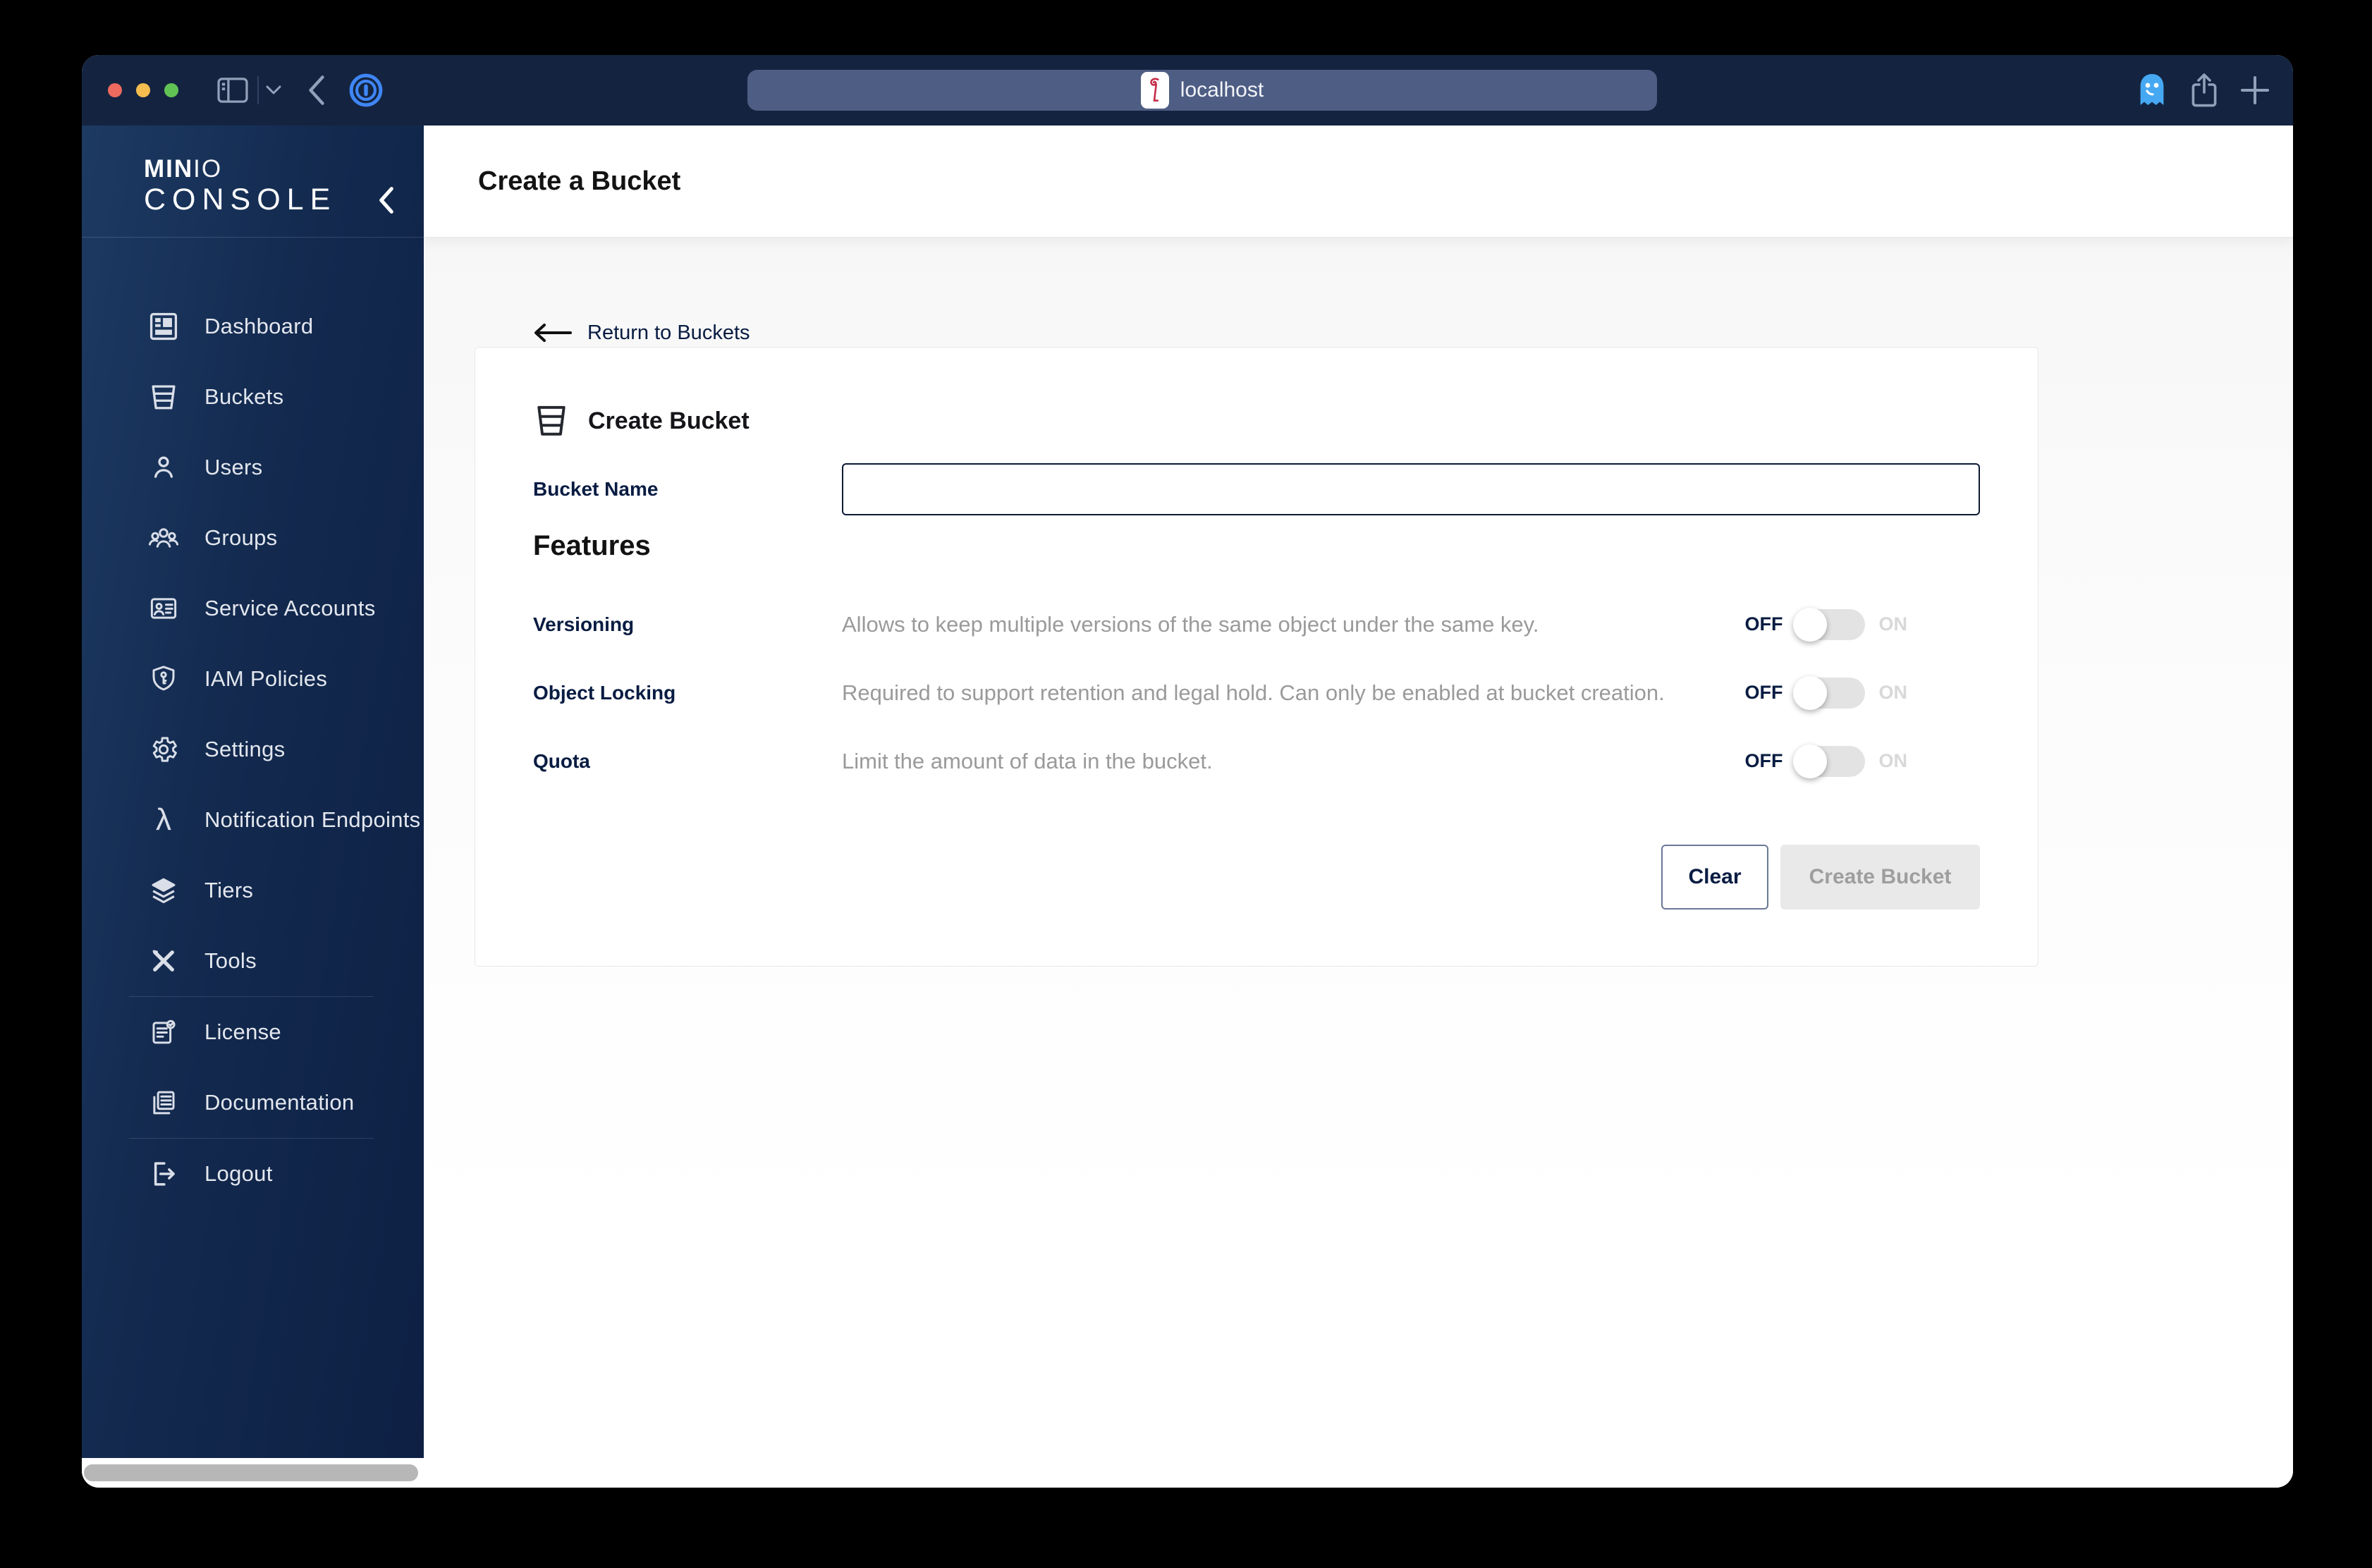  What do you see at coordinates (552, 332) in the screenshot?
I see `back-arrow-icon` at bounding box center [552, 332].